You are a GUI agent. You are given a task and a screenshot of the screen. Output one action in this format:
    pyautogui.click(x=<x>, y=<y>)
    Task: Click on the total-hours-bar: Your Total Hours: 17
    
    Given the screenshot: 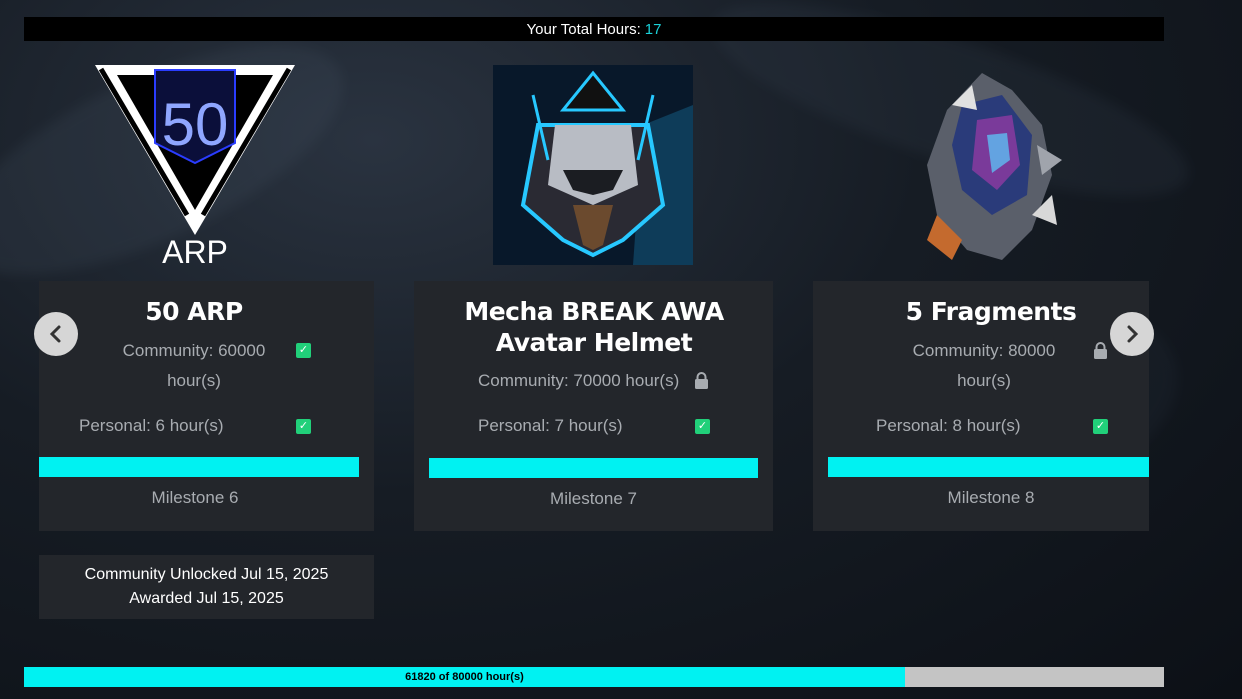 What is the action you would take?
    pyautogui.click(x=594, y=29)
    